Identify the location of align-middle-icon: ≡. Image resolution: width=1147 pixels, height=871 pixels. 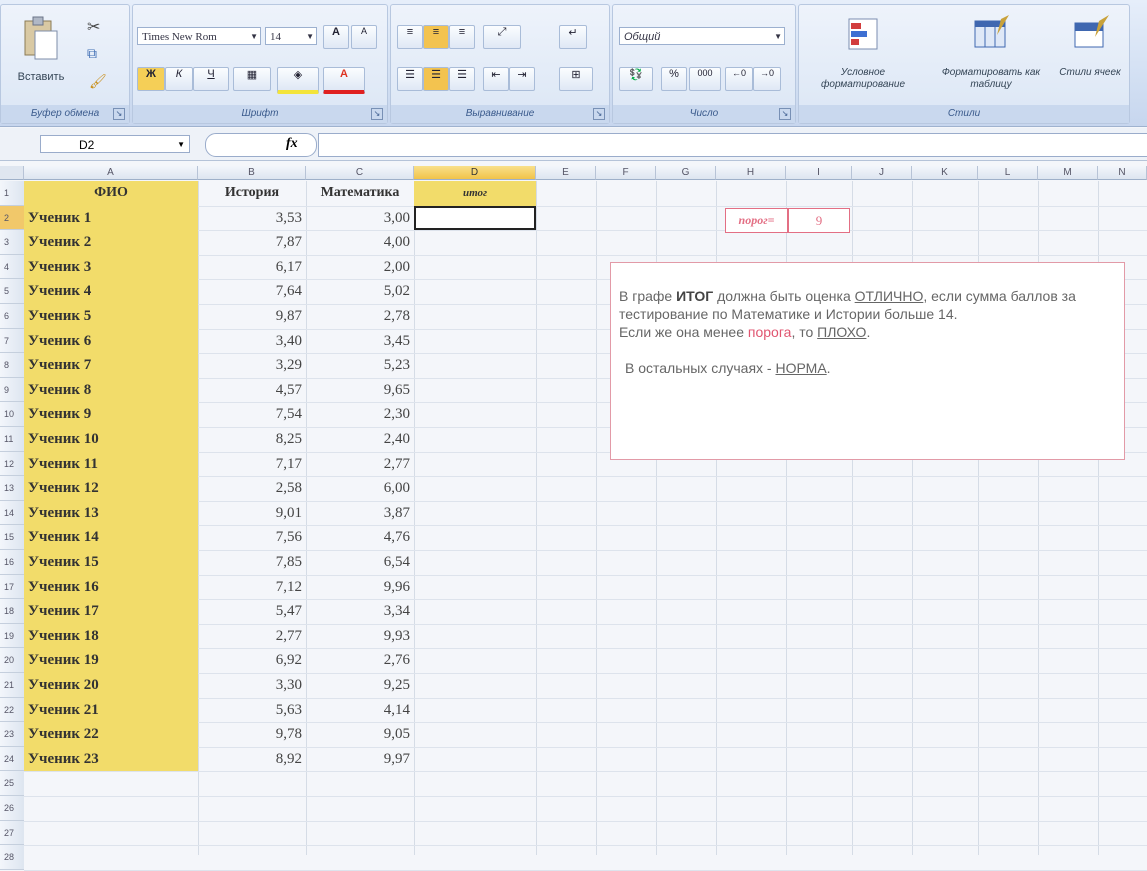
(436, 37).